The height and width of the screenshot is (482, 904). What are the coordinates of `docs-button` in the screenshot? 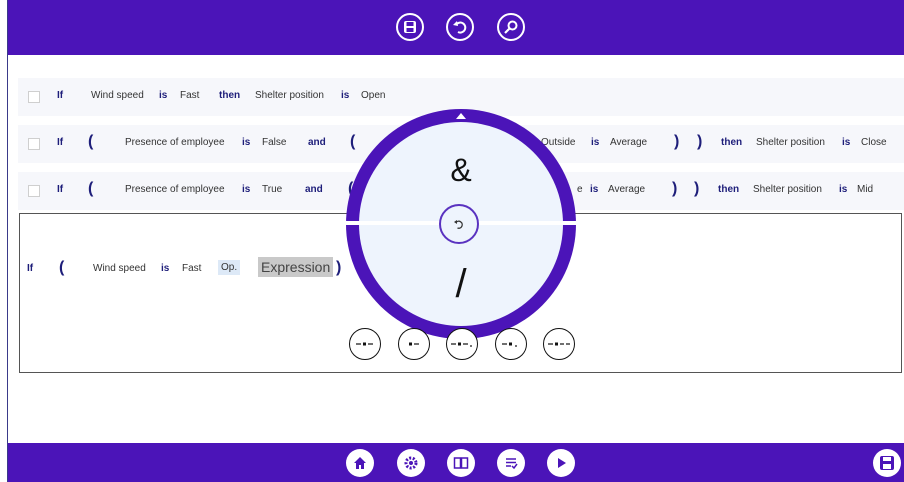 It's located at (461, 463).